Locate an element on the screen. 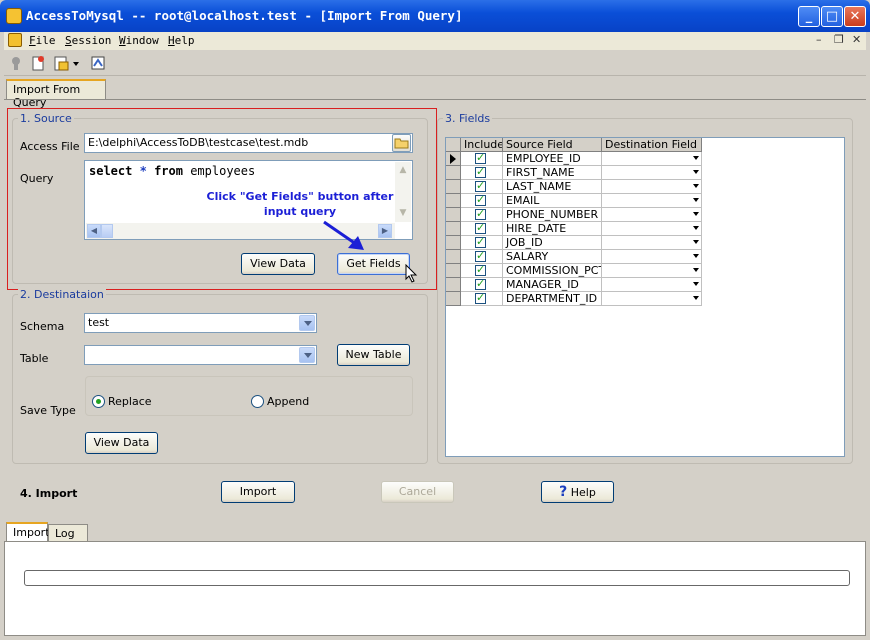  import-button: Import is located at coordinates (258, 492).